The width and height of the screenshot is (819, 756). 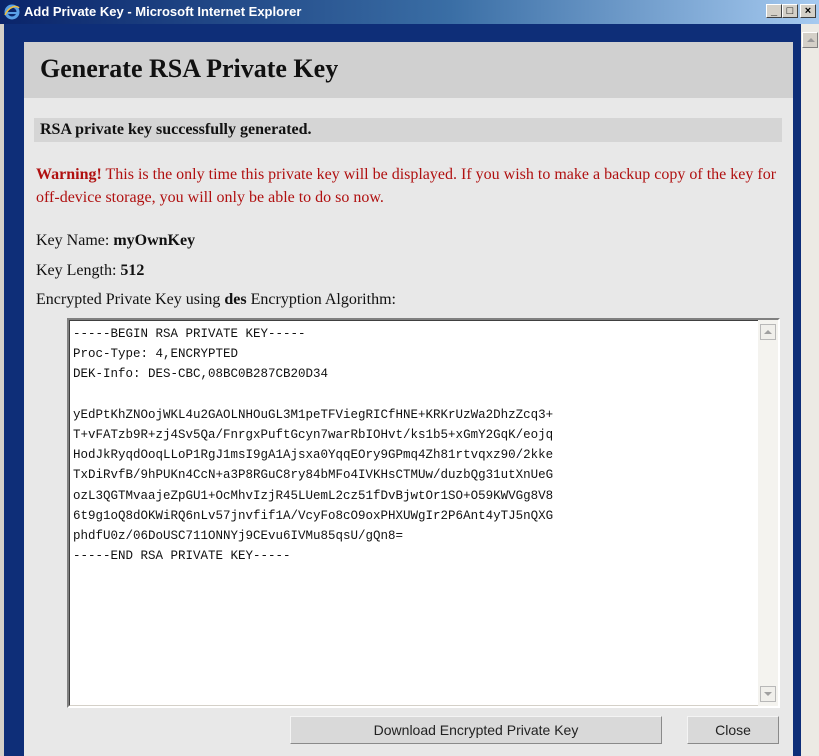 I want to click on encrypted-label-suffix: Encryption Algorithm:, so click(x=321, y=299).